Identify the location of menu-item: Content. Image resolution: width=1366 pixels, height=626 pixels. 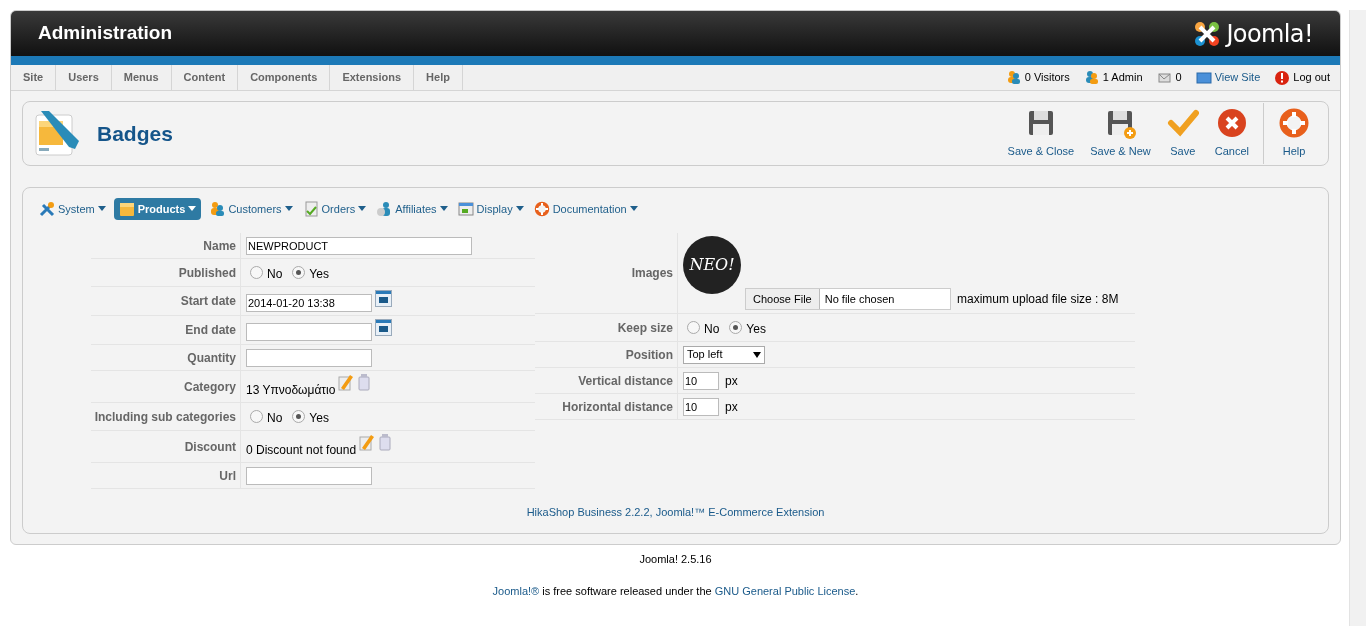
(205, 77).